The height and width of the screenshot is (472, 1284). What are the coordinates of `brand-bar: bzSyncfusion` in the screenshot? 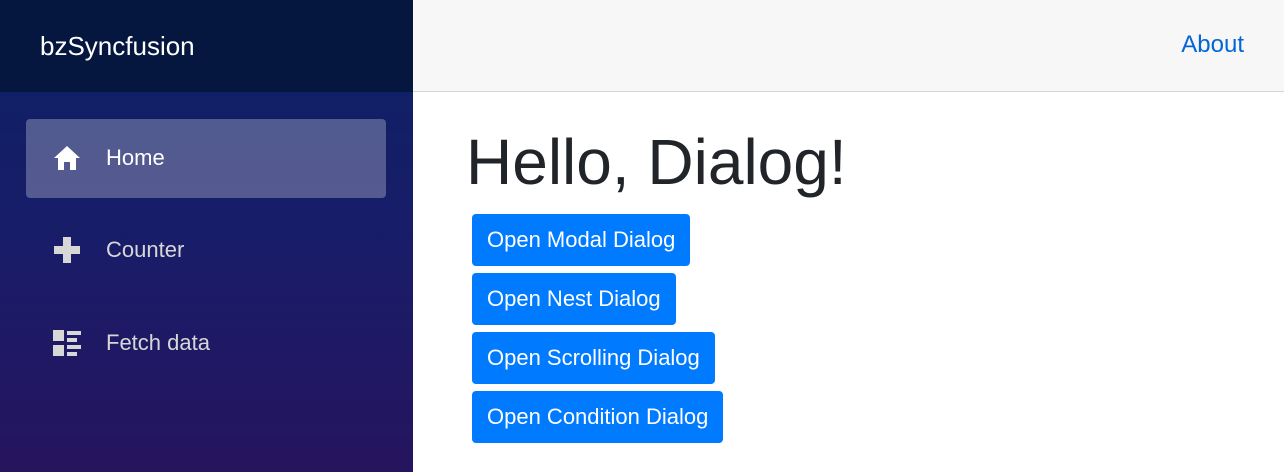 It's located at (206, 46).